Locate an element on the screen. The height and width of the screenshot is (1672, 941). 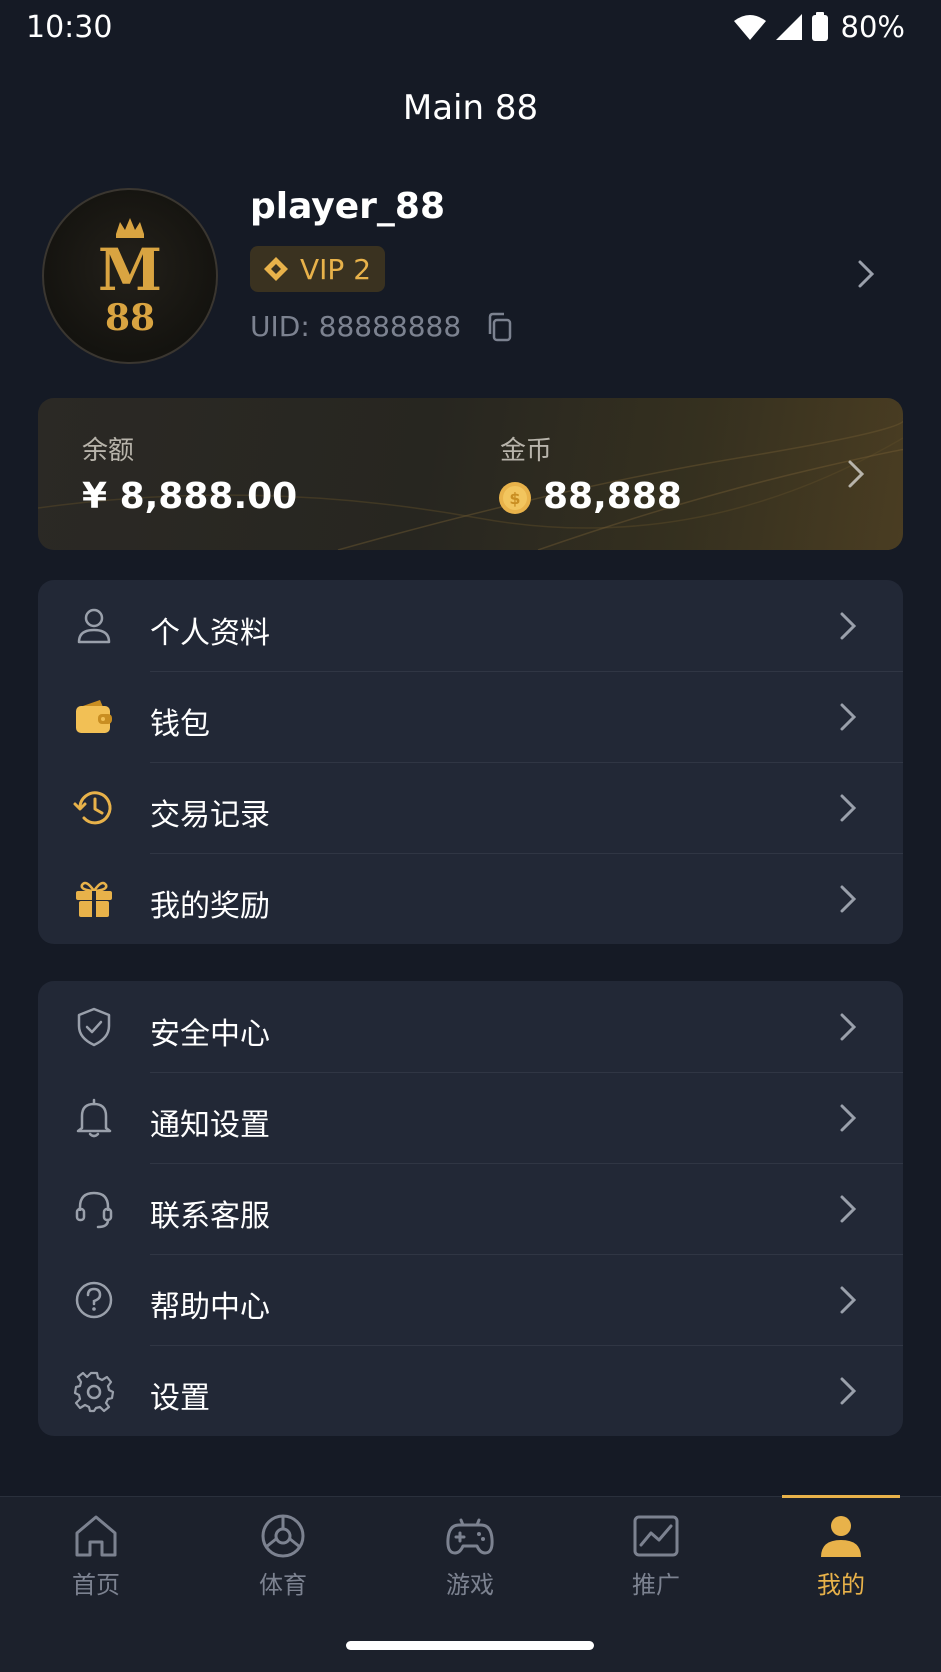
menu-label: 交易记录 is located at coordinates (210, 815).